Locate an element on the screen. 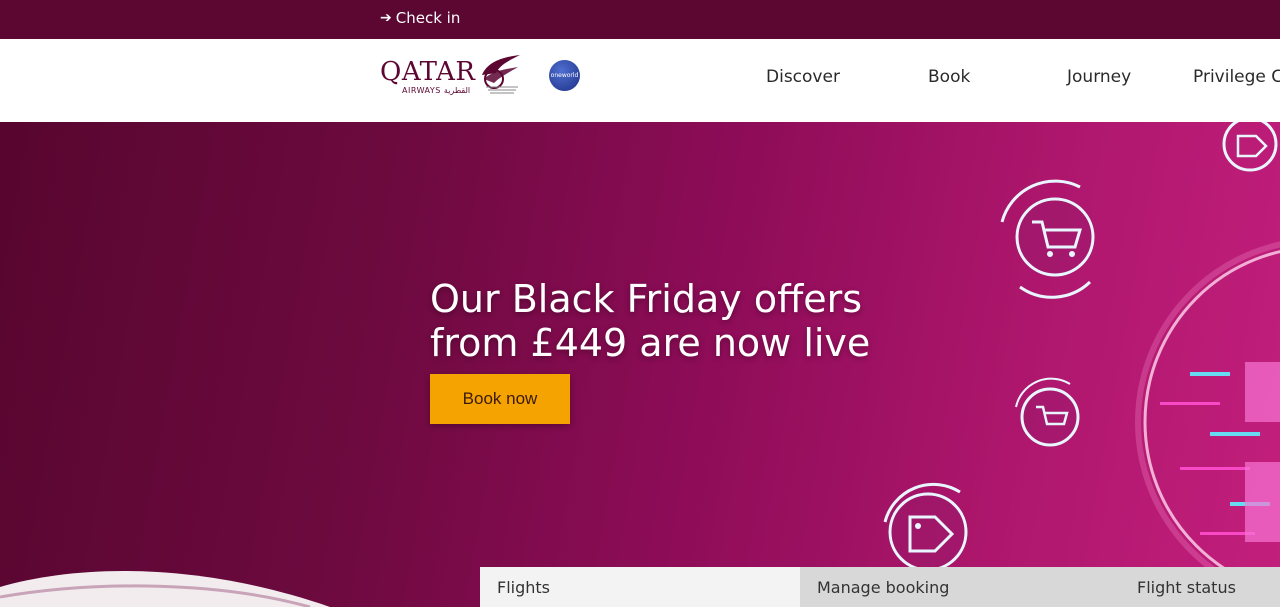 The height and width of the screenshot is (607, 1280). qatar-airways-logo: QATAR AIRWAYS القطرية is located at coordinates (452, 78).